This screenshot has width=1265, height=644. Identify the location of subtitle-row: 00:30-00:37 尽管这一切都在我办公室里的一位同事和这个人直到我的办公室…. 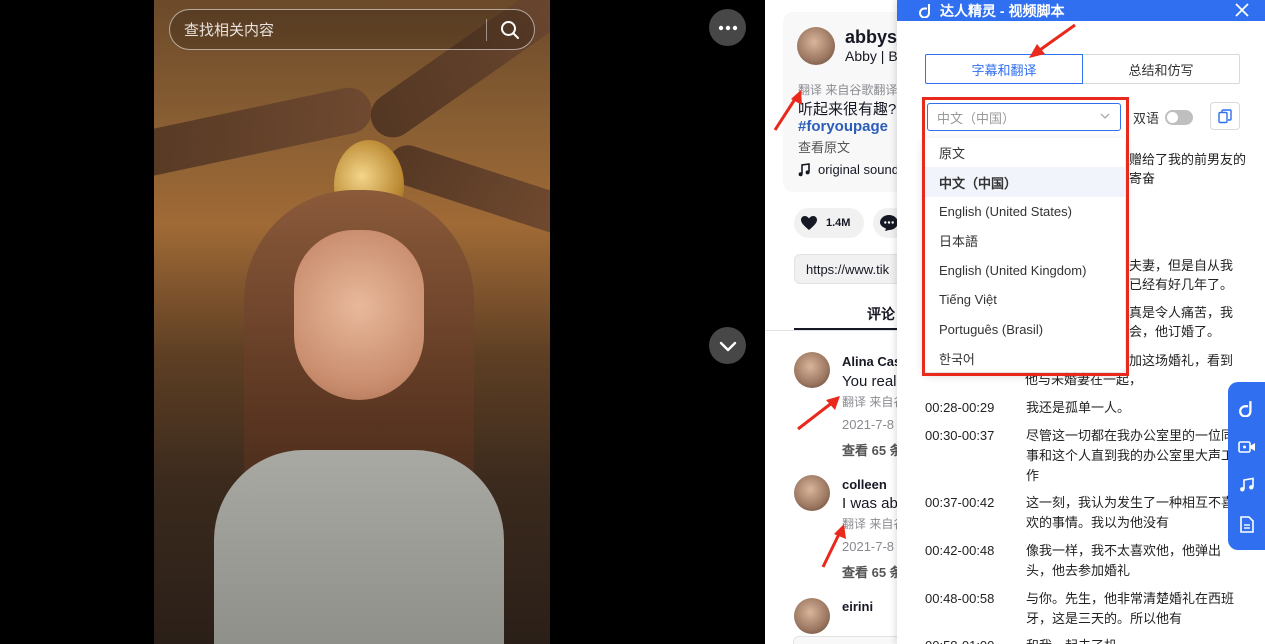
(1082, 456).